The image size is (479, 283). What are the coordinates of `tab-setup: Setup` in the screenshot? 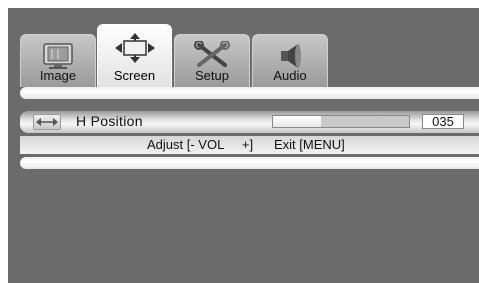 It's located at (212, 60).